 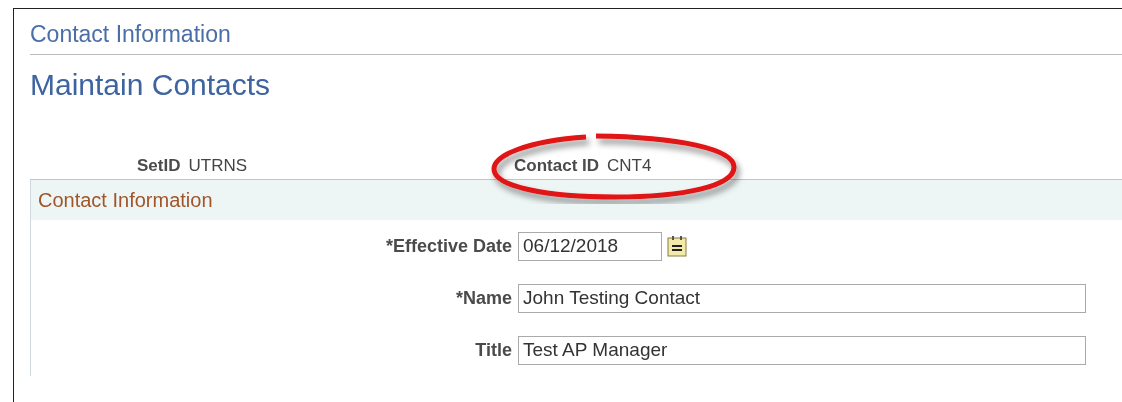 I want to click on date-field: 06/12/2018, so click(x=590, y=246).